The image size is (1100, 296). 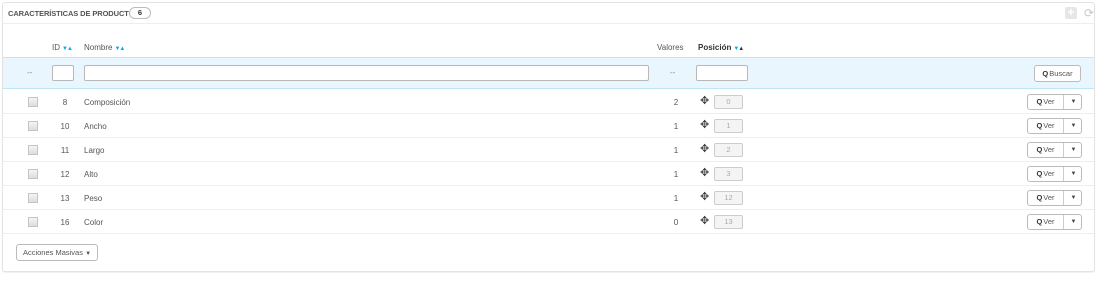 What do you see at coordinates (65, 126) in the screenshot?
I see `row-id: 10` at bounding box center [65, 126].